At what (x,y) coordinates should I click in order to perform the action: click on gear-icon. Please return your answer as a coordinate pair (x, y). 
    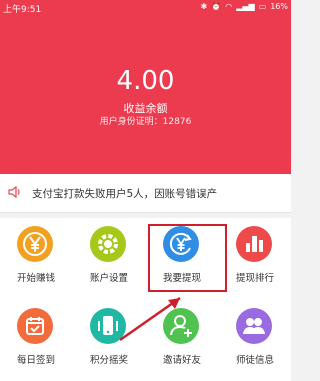
    Looking at the image, I should click on (108, 244).